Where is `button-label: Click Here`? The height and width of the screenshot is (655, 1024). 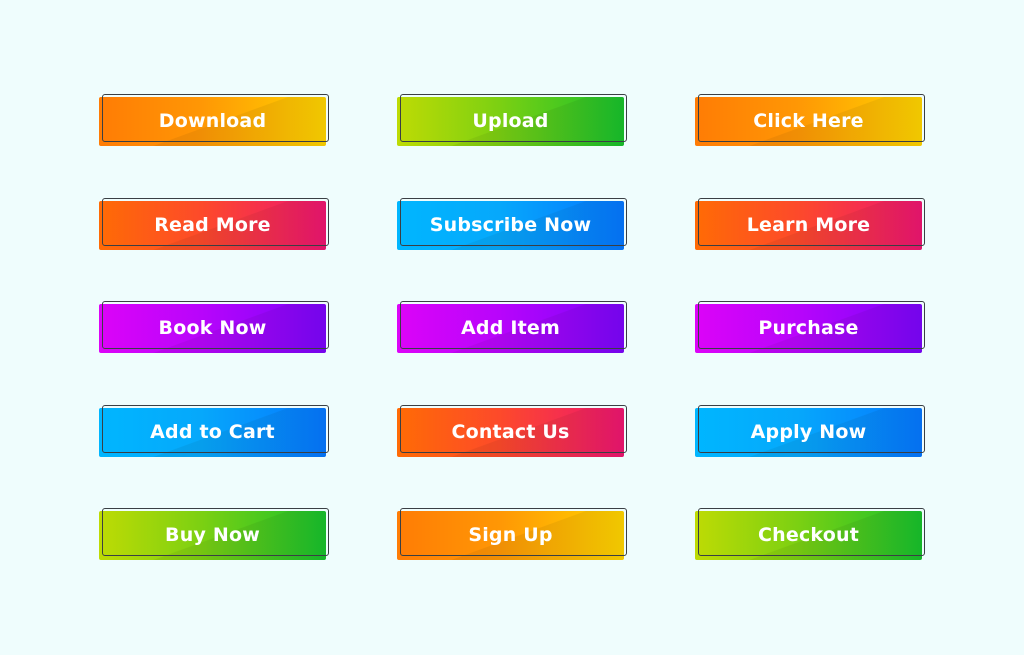
button-label: Click Here is located at coordinates (808, 121).